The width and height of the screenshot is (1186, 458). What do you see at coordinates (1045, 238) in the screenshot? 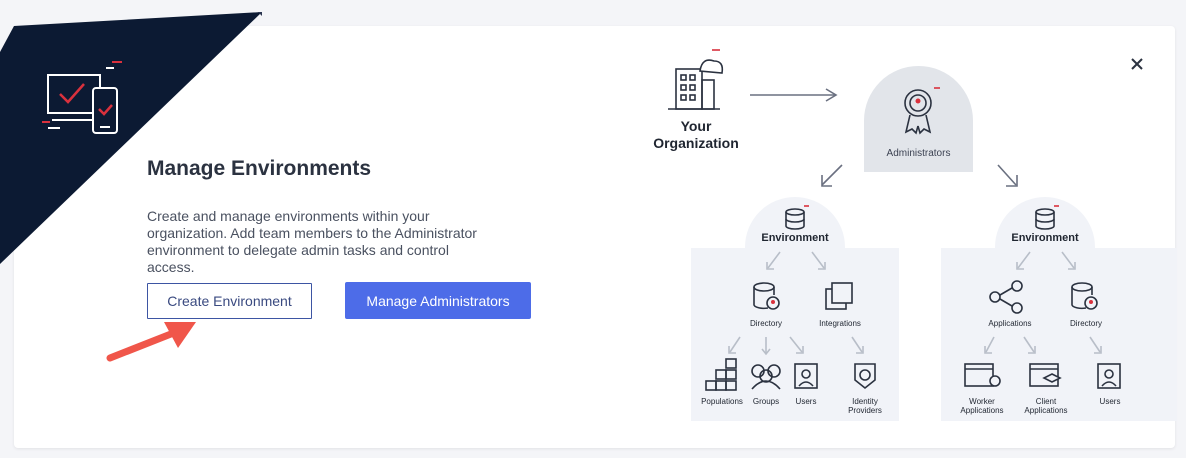
I see `environment-label-right: Environment` at bounding box center [1045, 238].